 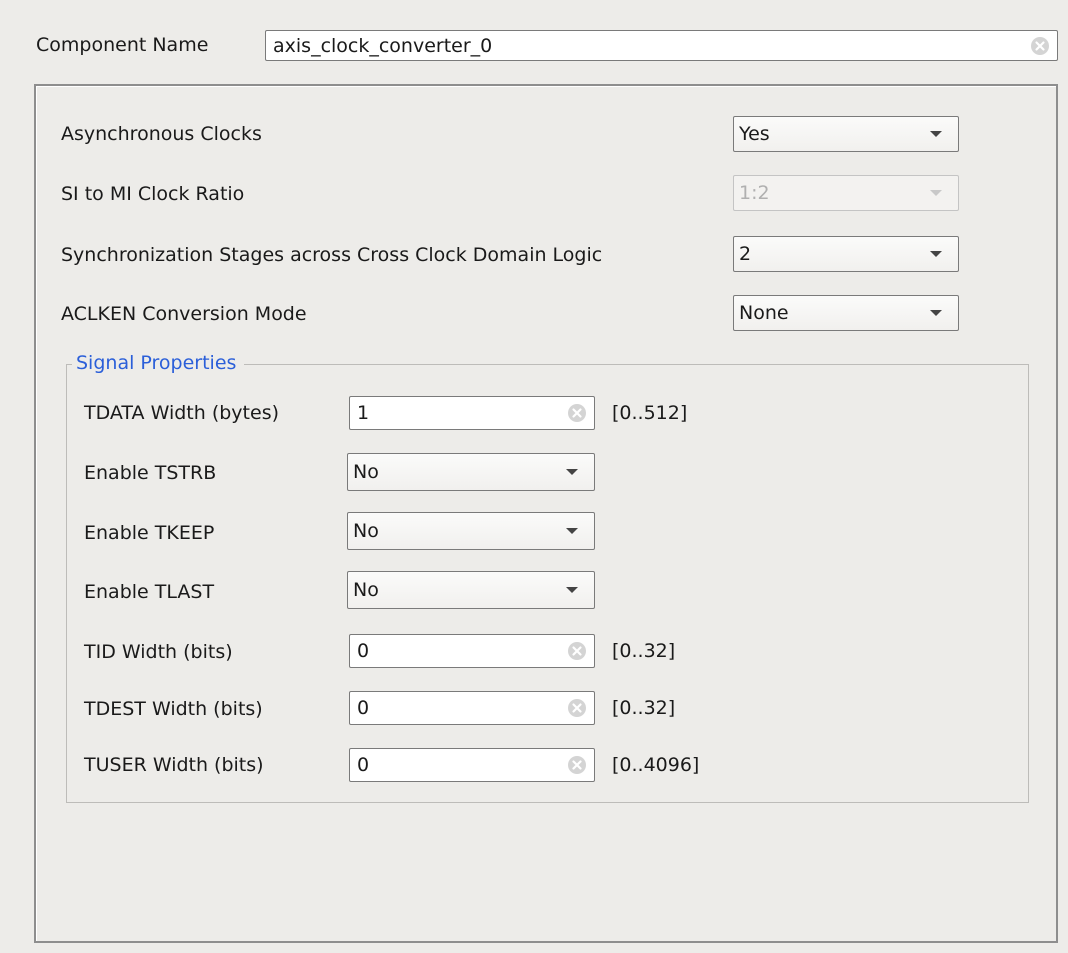 What do you see at coordinates (650, 413) in the screenshot?
I see `tdata-width-range: [0..512]` at bounding box center [650, 413].